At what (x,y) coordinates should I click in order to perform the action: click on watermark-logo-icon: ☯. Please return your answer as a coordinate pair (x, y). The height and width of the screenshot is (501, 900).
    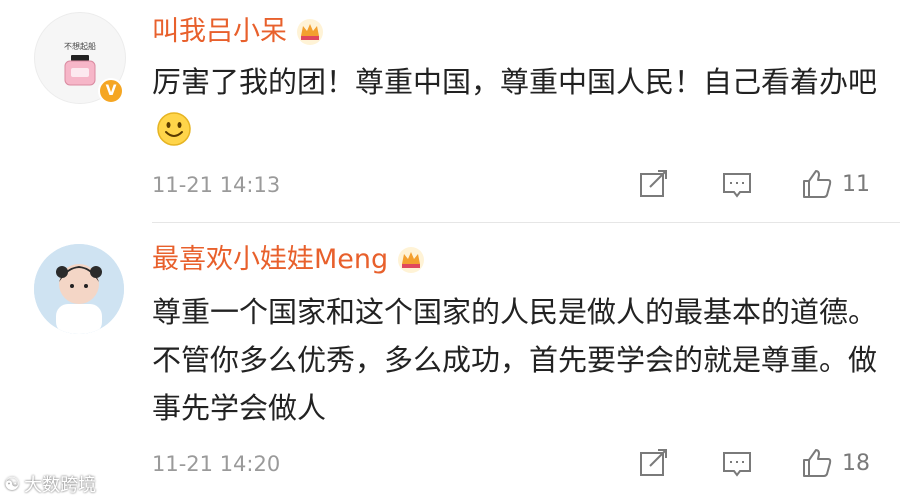
    Looking at the image, I should click on (12, 484).